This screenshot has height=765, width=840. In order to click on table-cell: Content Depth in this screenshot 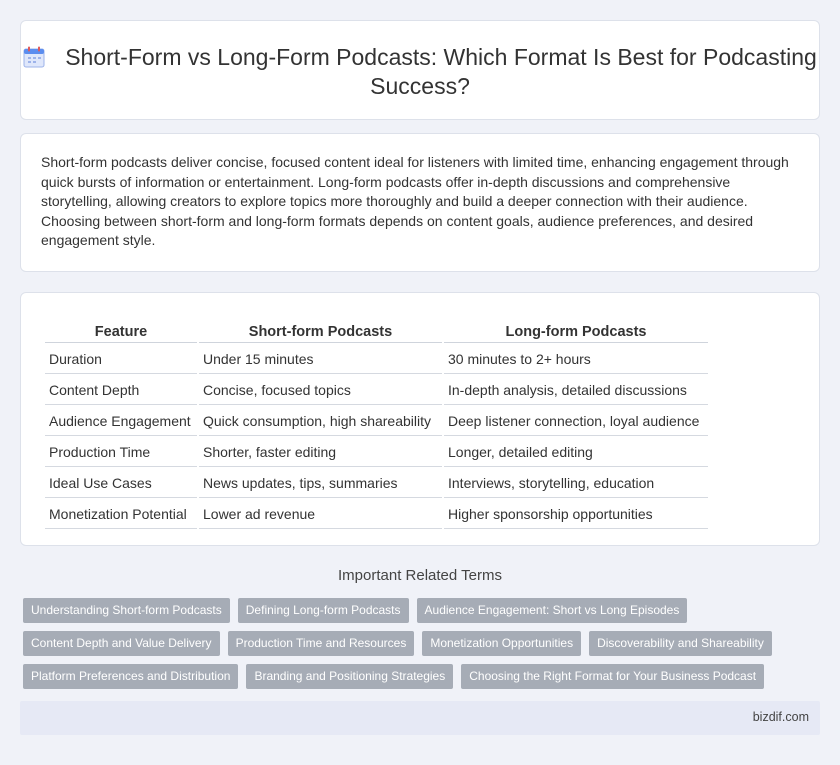, I will do `click(121, 390)`.